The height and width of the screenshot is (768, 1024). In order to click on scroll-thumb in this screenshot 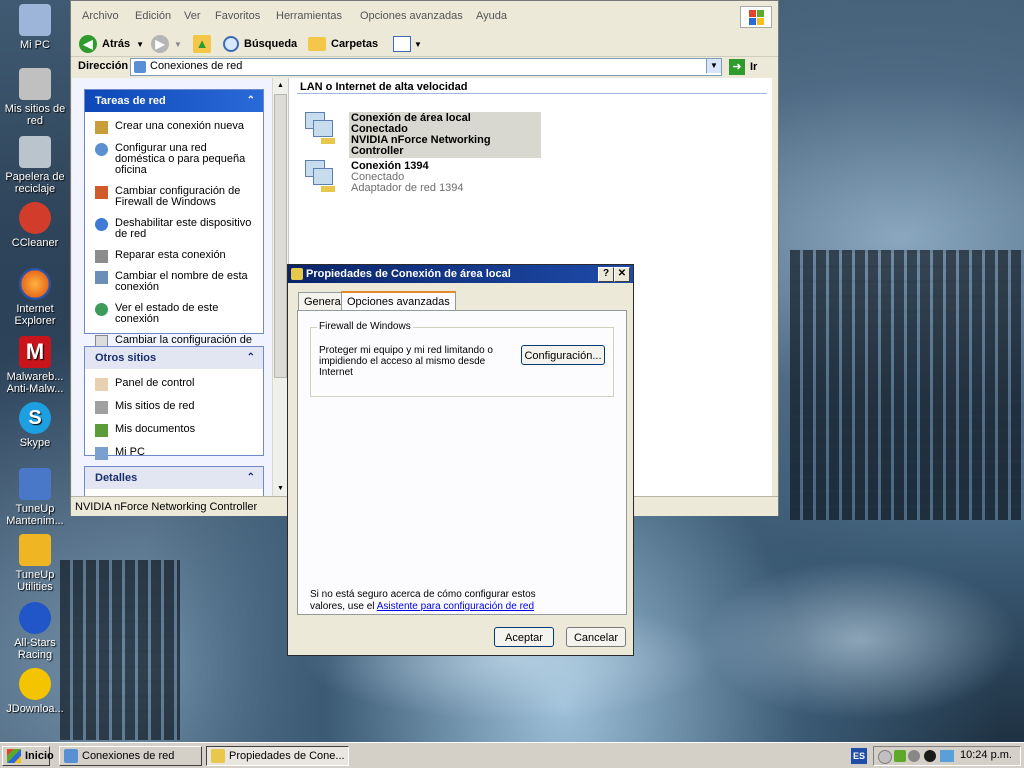, I will do `click(280, 236)`.